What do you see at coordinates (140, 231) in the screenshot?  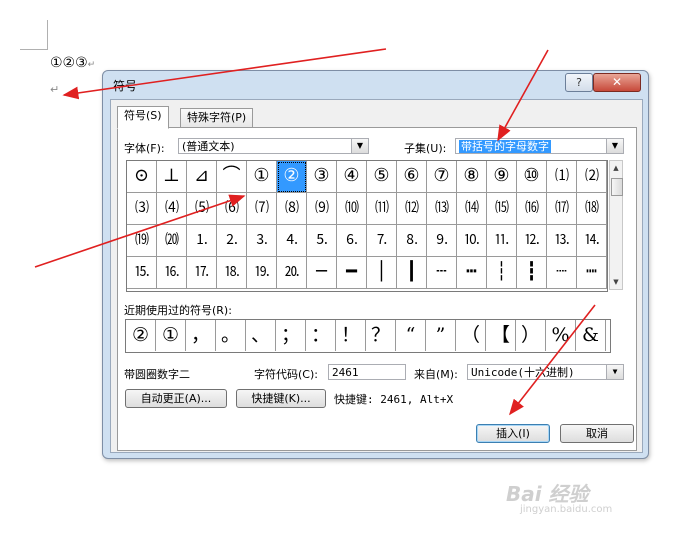 I see `arrow-to-symbol` at bounding box center [140, 231].